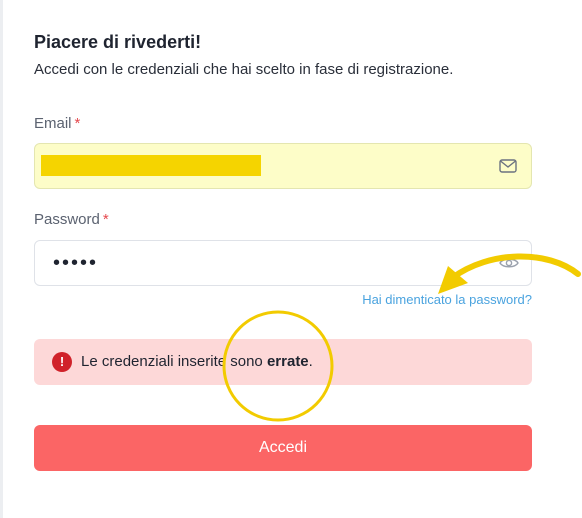 The height and width of the screenshot is (518, 582). Describe the element at coordinates (62, 362) in the screenshot. I see `exclamation-icon: !` at that location.